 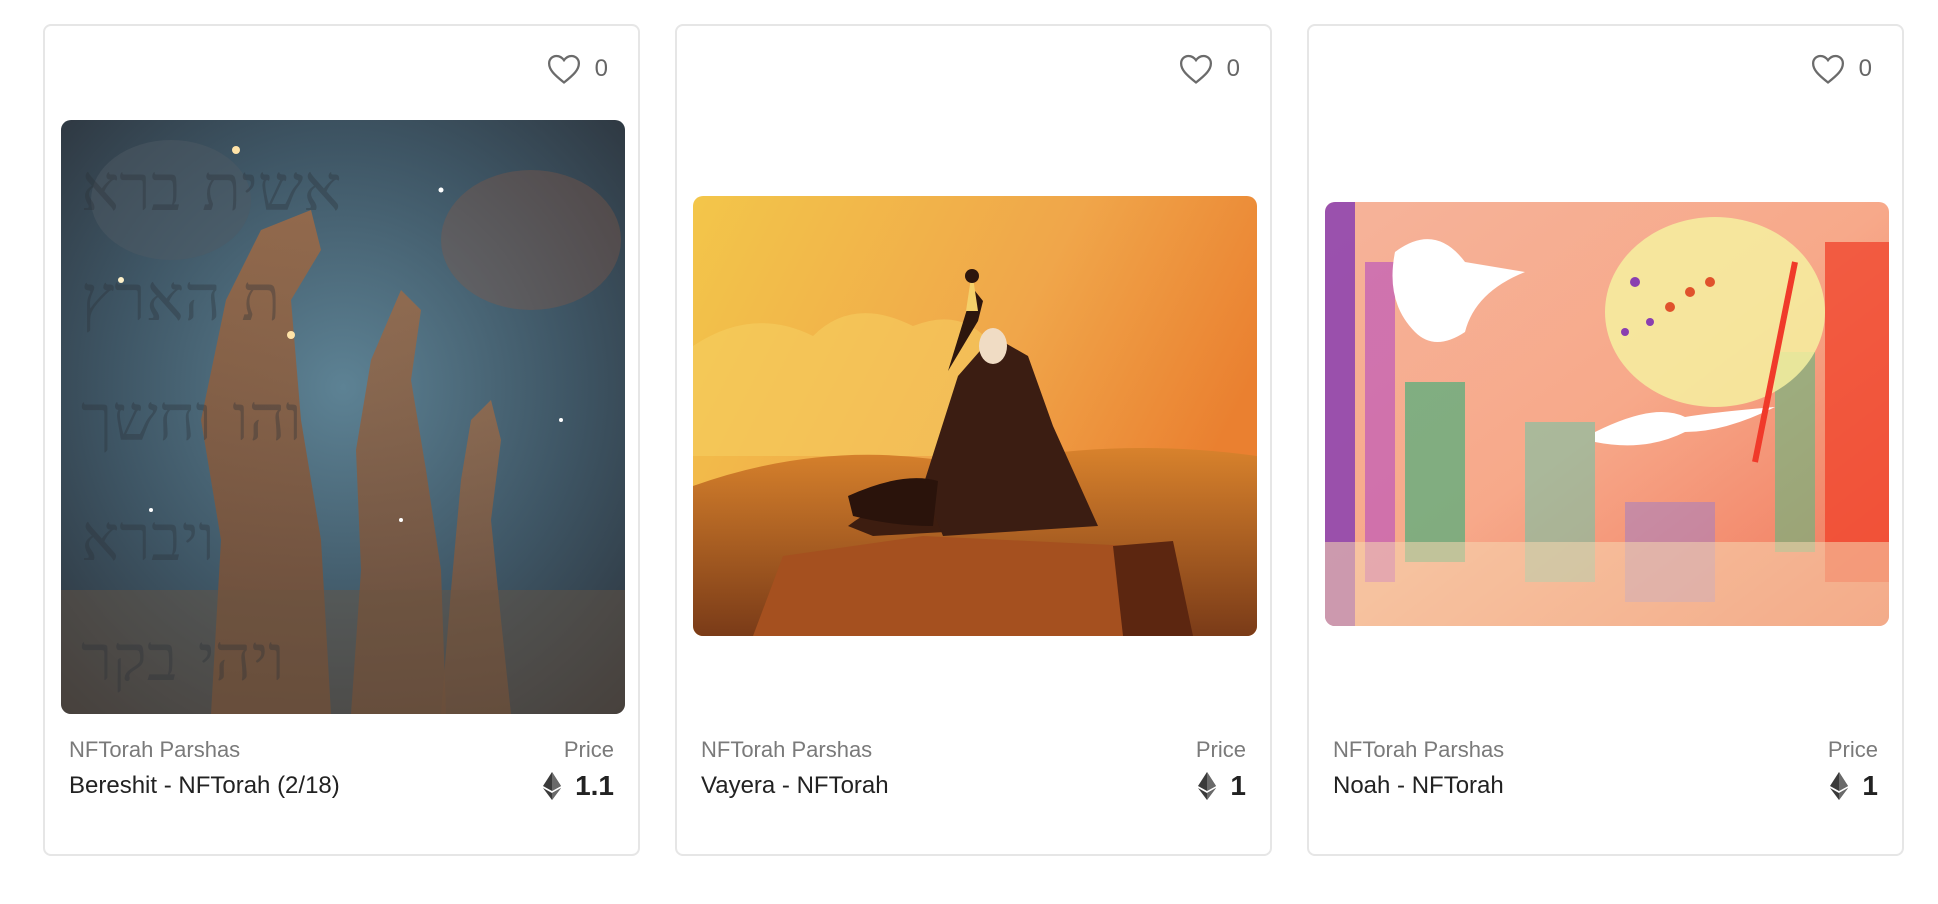 What do you see at coordinates (975, 416) in the screenshot?
I see `nft-image-vayera` at bounding box center [975, 416].